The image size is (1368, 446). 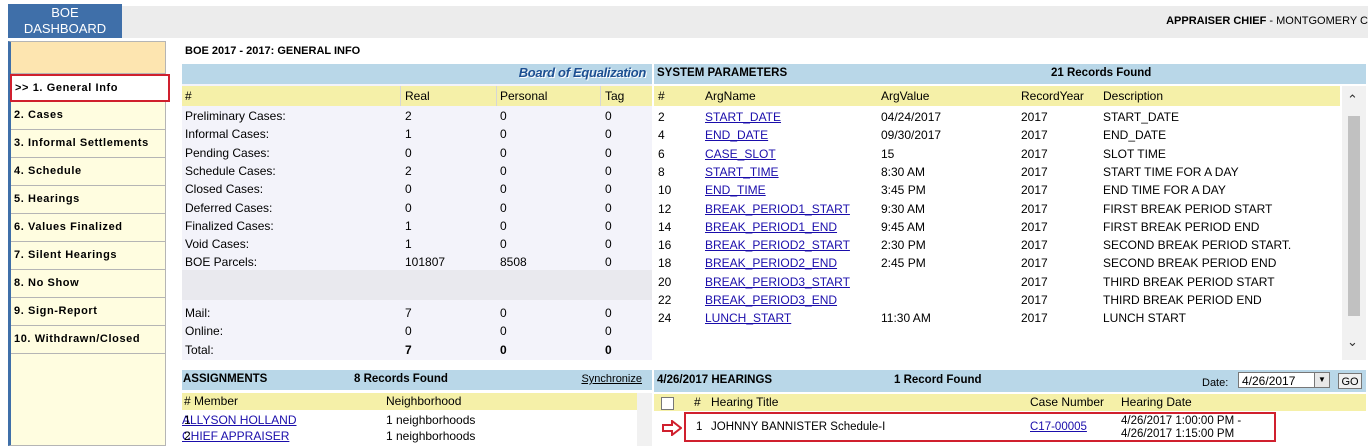 I want to click on member-link: CHIEF APPRAISER, so click(x=235, y=436).